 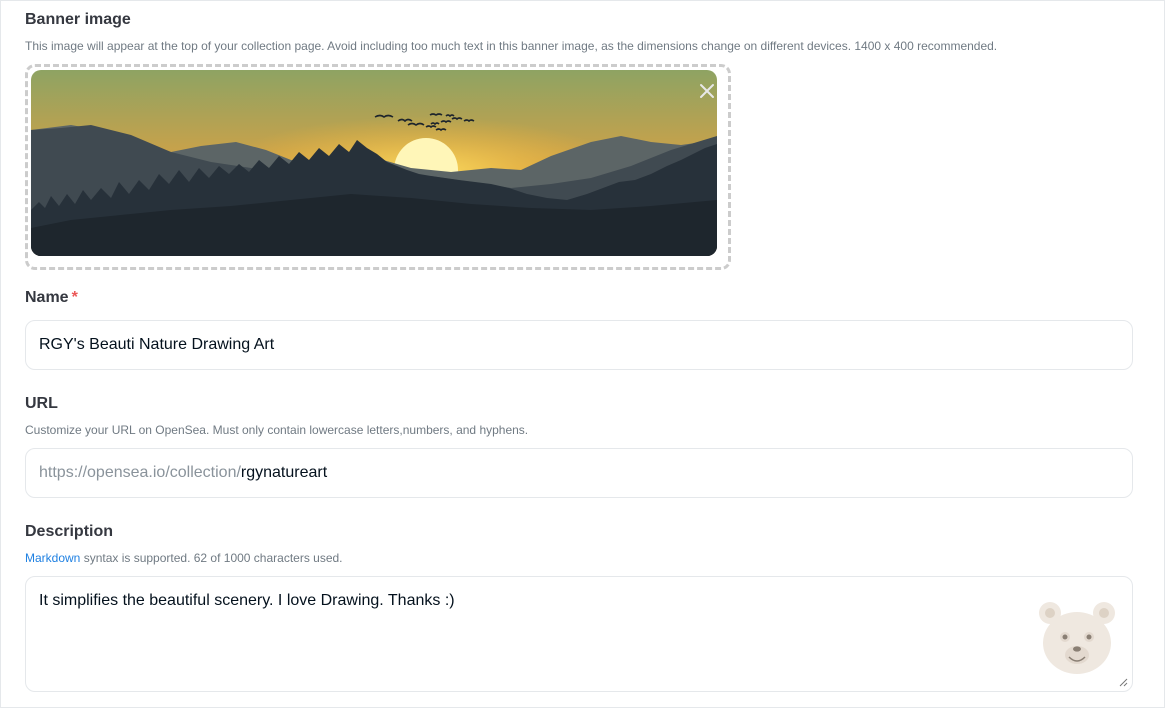 What do you see at coordinates (52, 558) in the screenshot?
I see `markdown-link: Markdown` at bounding box center [52, 558].